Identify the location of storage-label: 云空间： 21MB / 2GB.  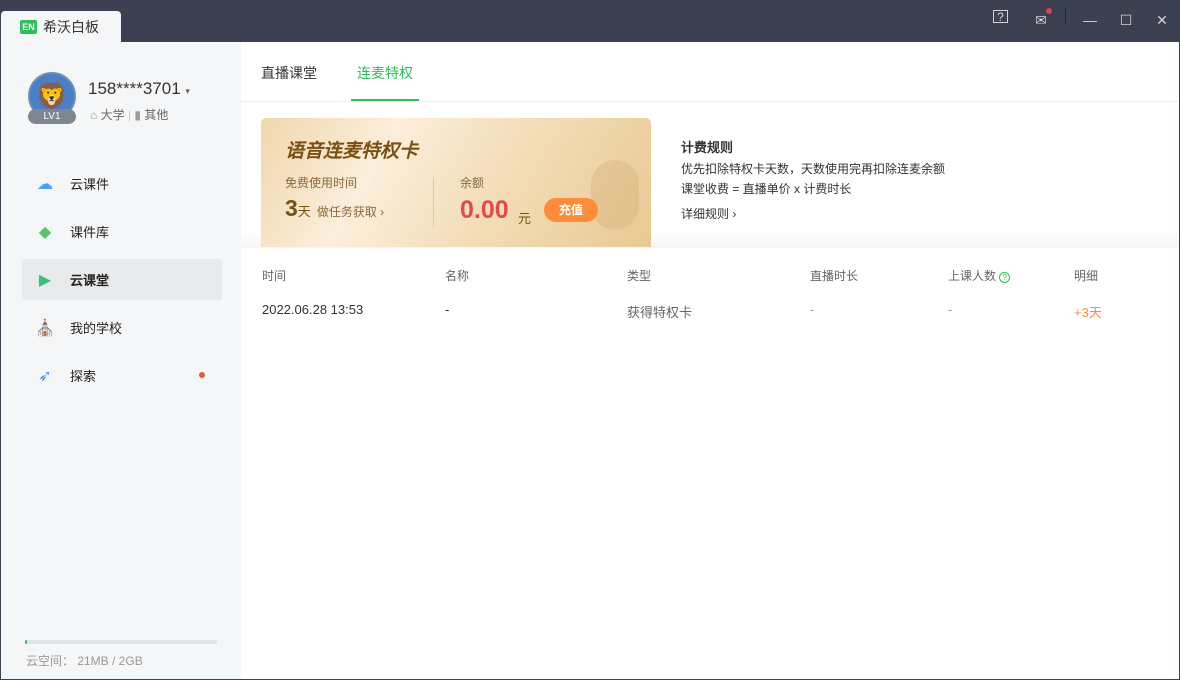
(84, 661).